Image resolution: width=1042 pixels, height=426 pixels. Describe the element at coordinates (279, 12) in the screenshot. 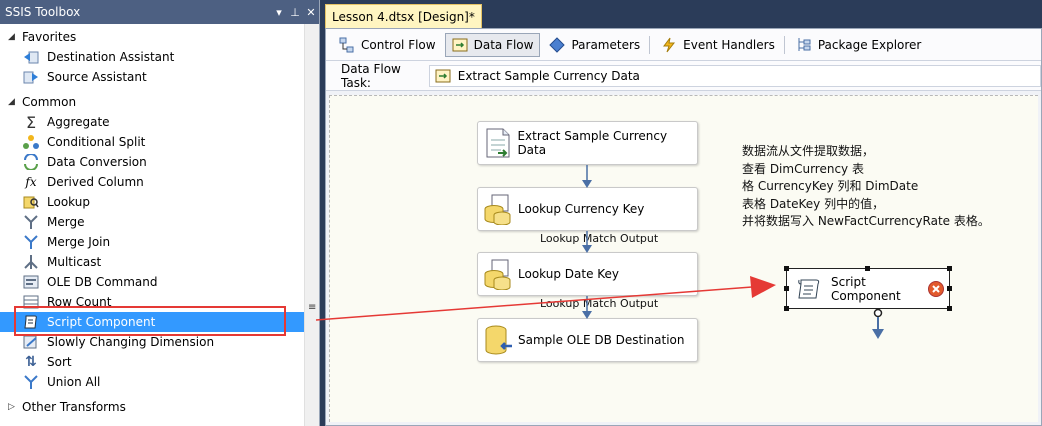

I see `window-position-icon: ▾` at that location.